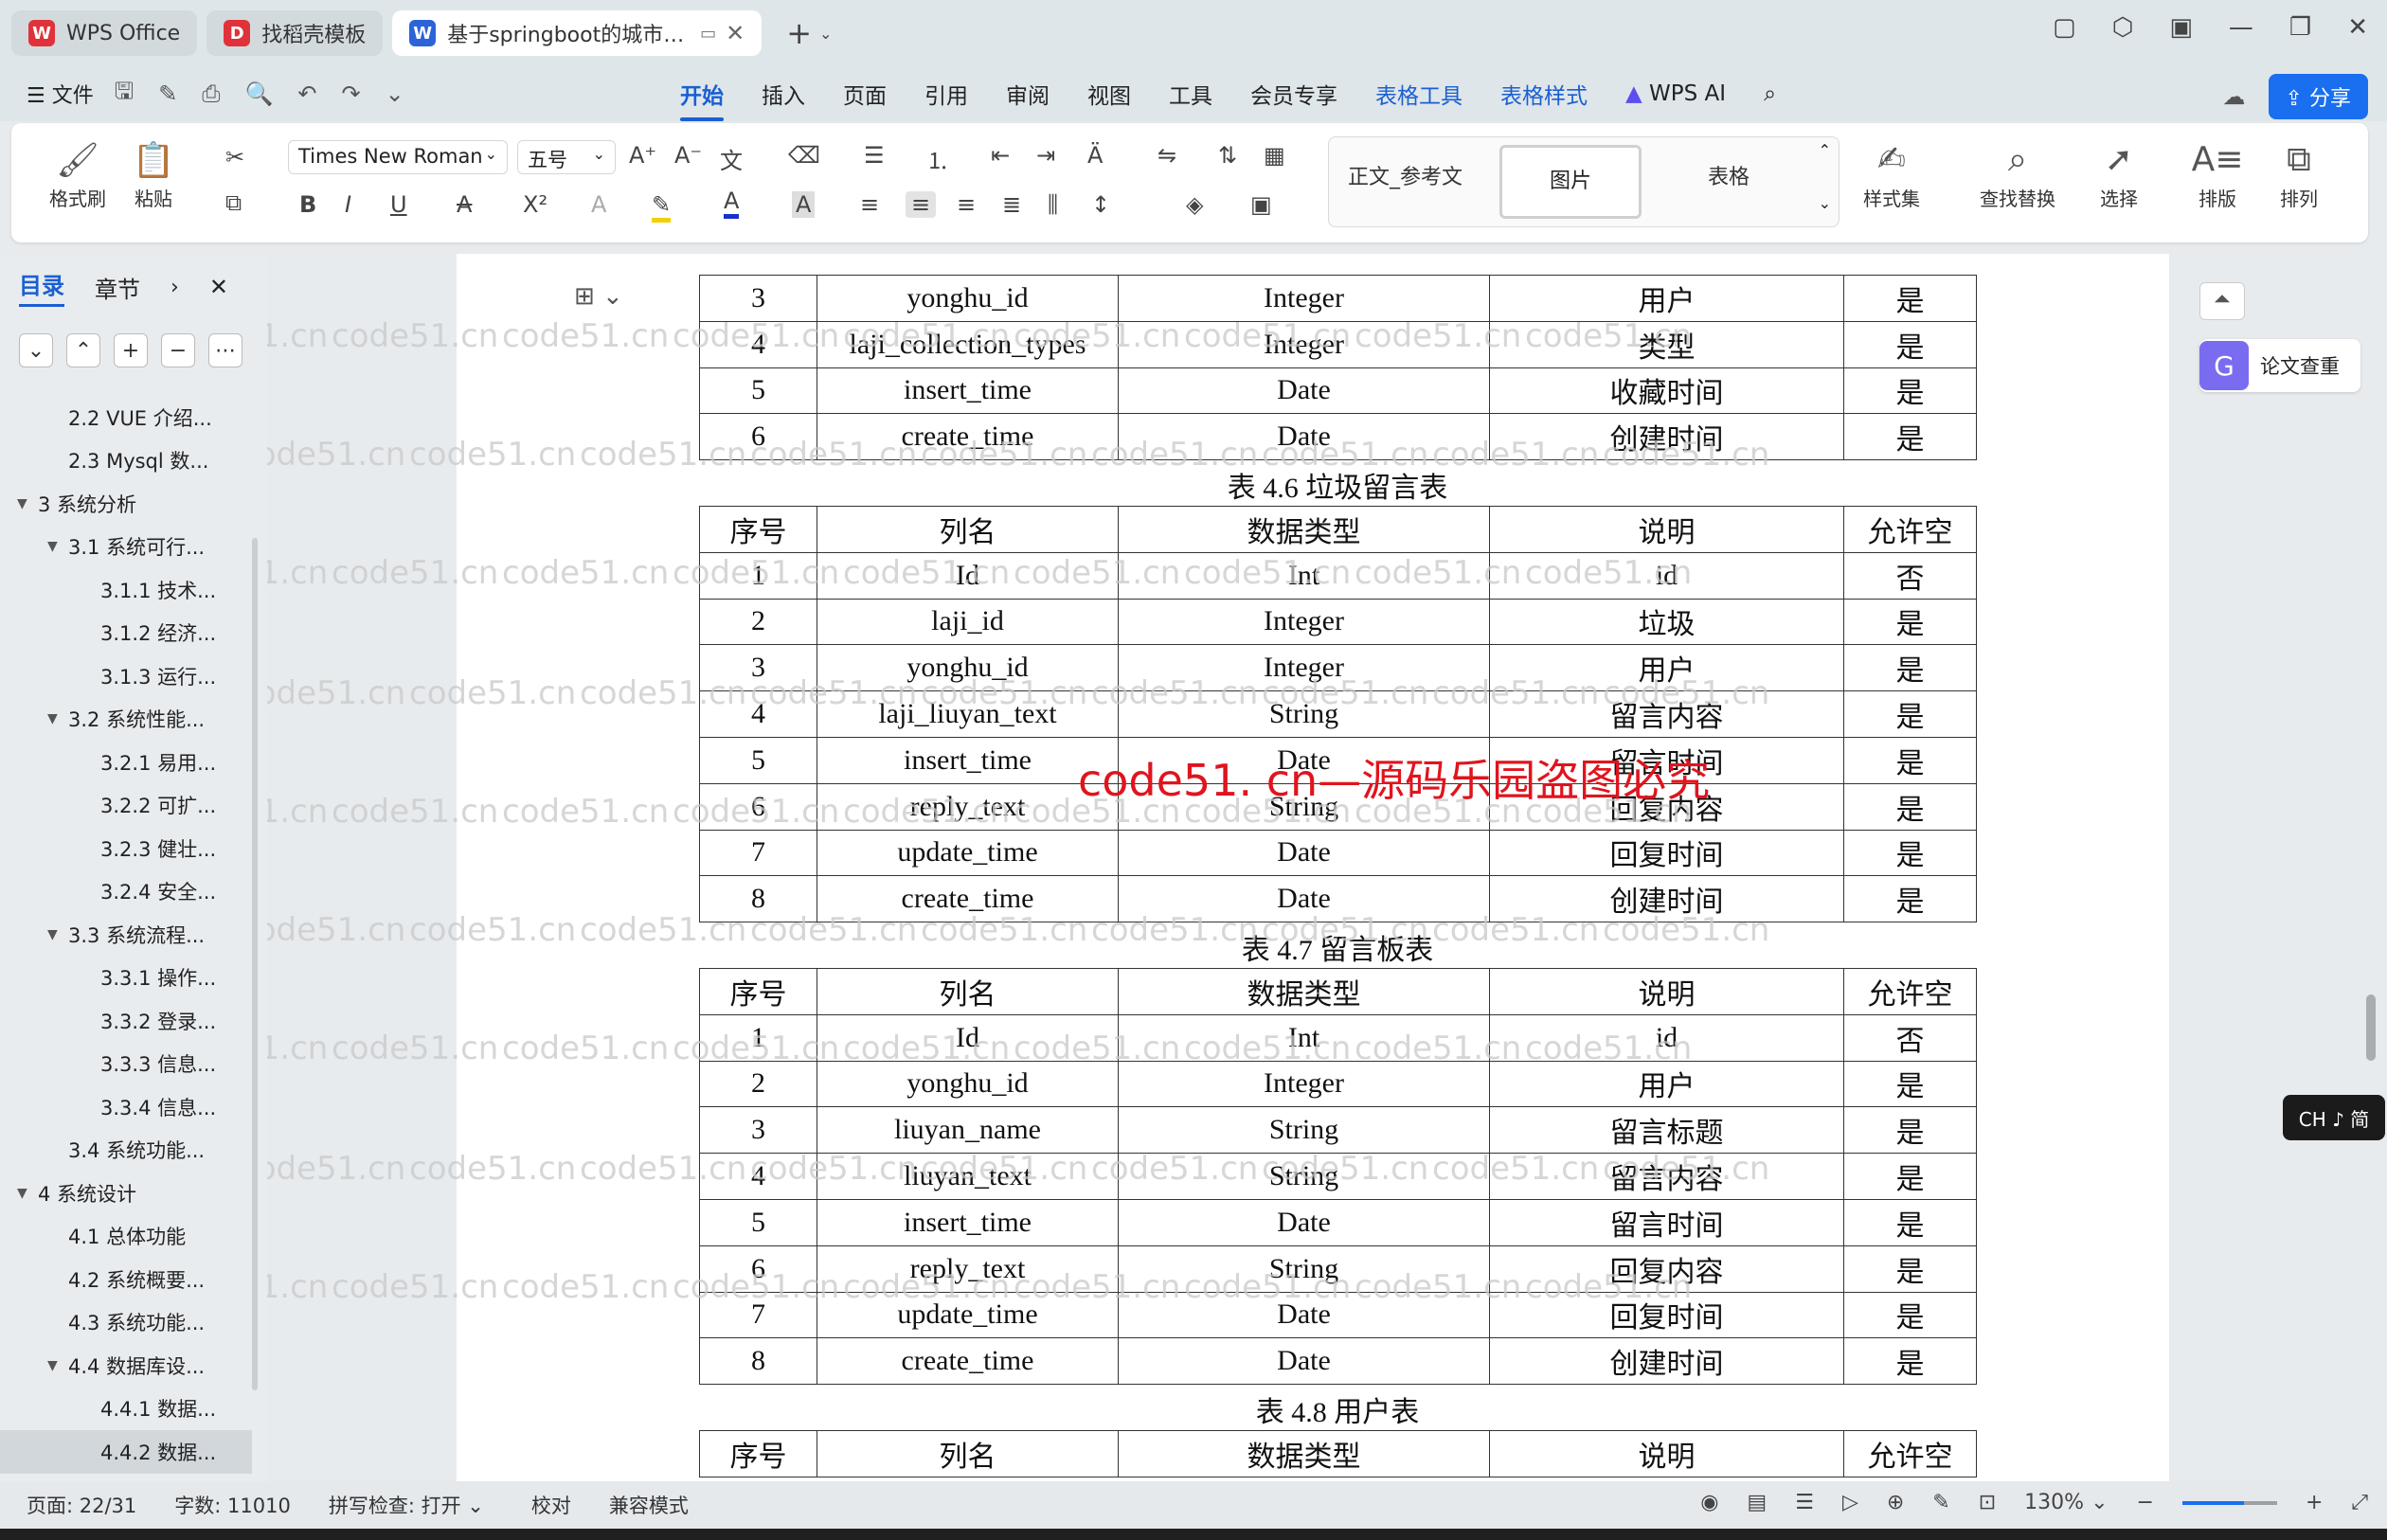 This screenshot has width=2387, height=1540. What do you see at coordinates (1095, 155) in the screenshot?
I see `text-direction-icon: Ä` at bounding box center [1095, 155].